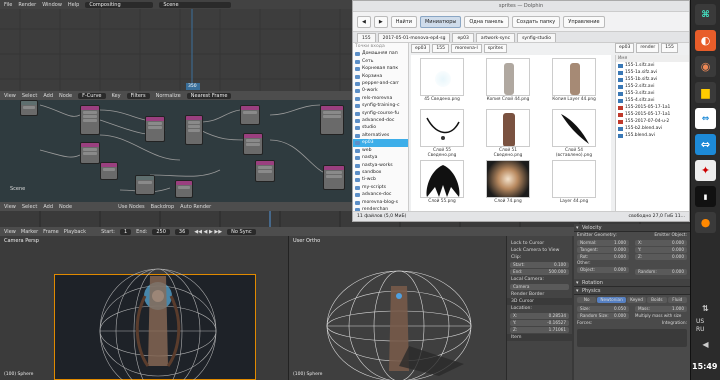 The image size is (720, 380). What do you see at coordinates (10, 96) in the screenshot?
I see `node-menu-view: View` at bounding box center [10, 96].